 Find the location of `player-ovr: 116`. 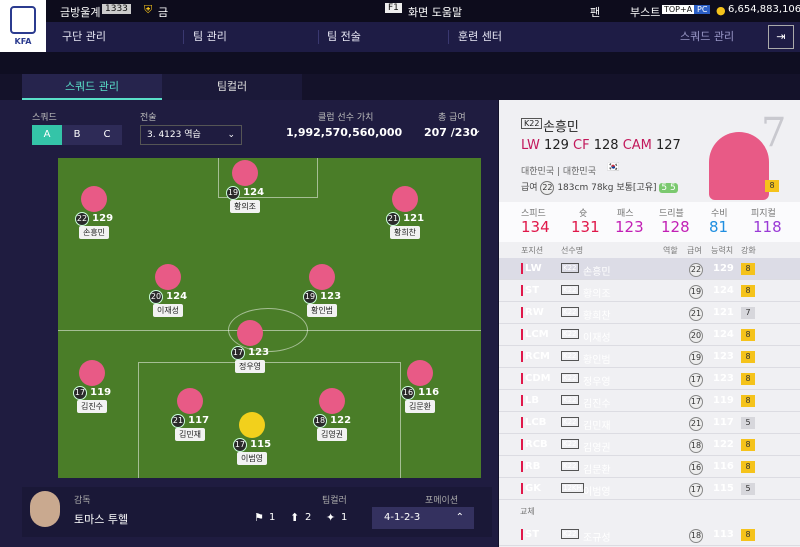

player-ovr: 116 is located at coordinates (429, 392).